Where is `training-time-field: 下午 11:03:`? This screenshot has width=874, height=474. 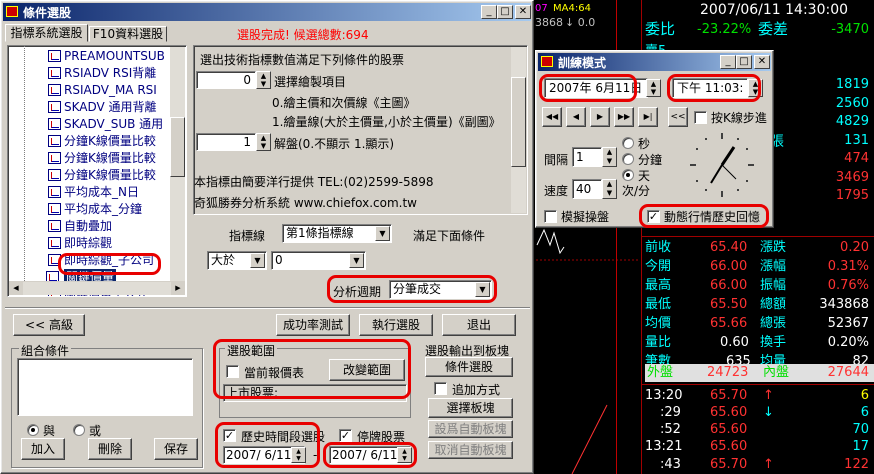 training-time-field: 下午 11:03: is located at coordinates (710, 88).